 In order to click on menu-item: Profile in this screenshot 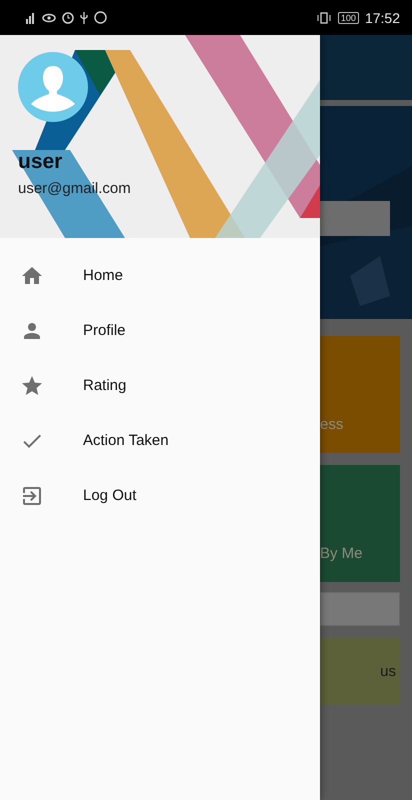, I will do `click(160, 330)`.